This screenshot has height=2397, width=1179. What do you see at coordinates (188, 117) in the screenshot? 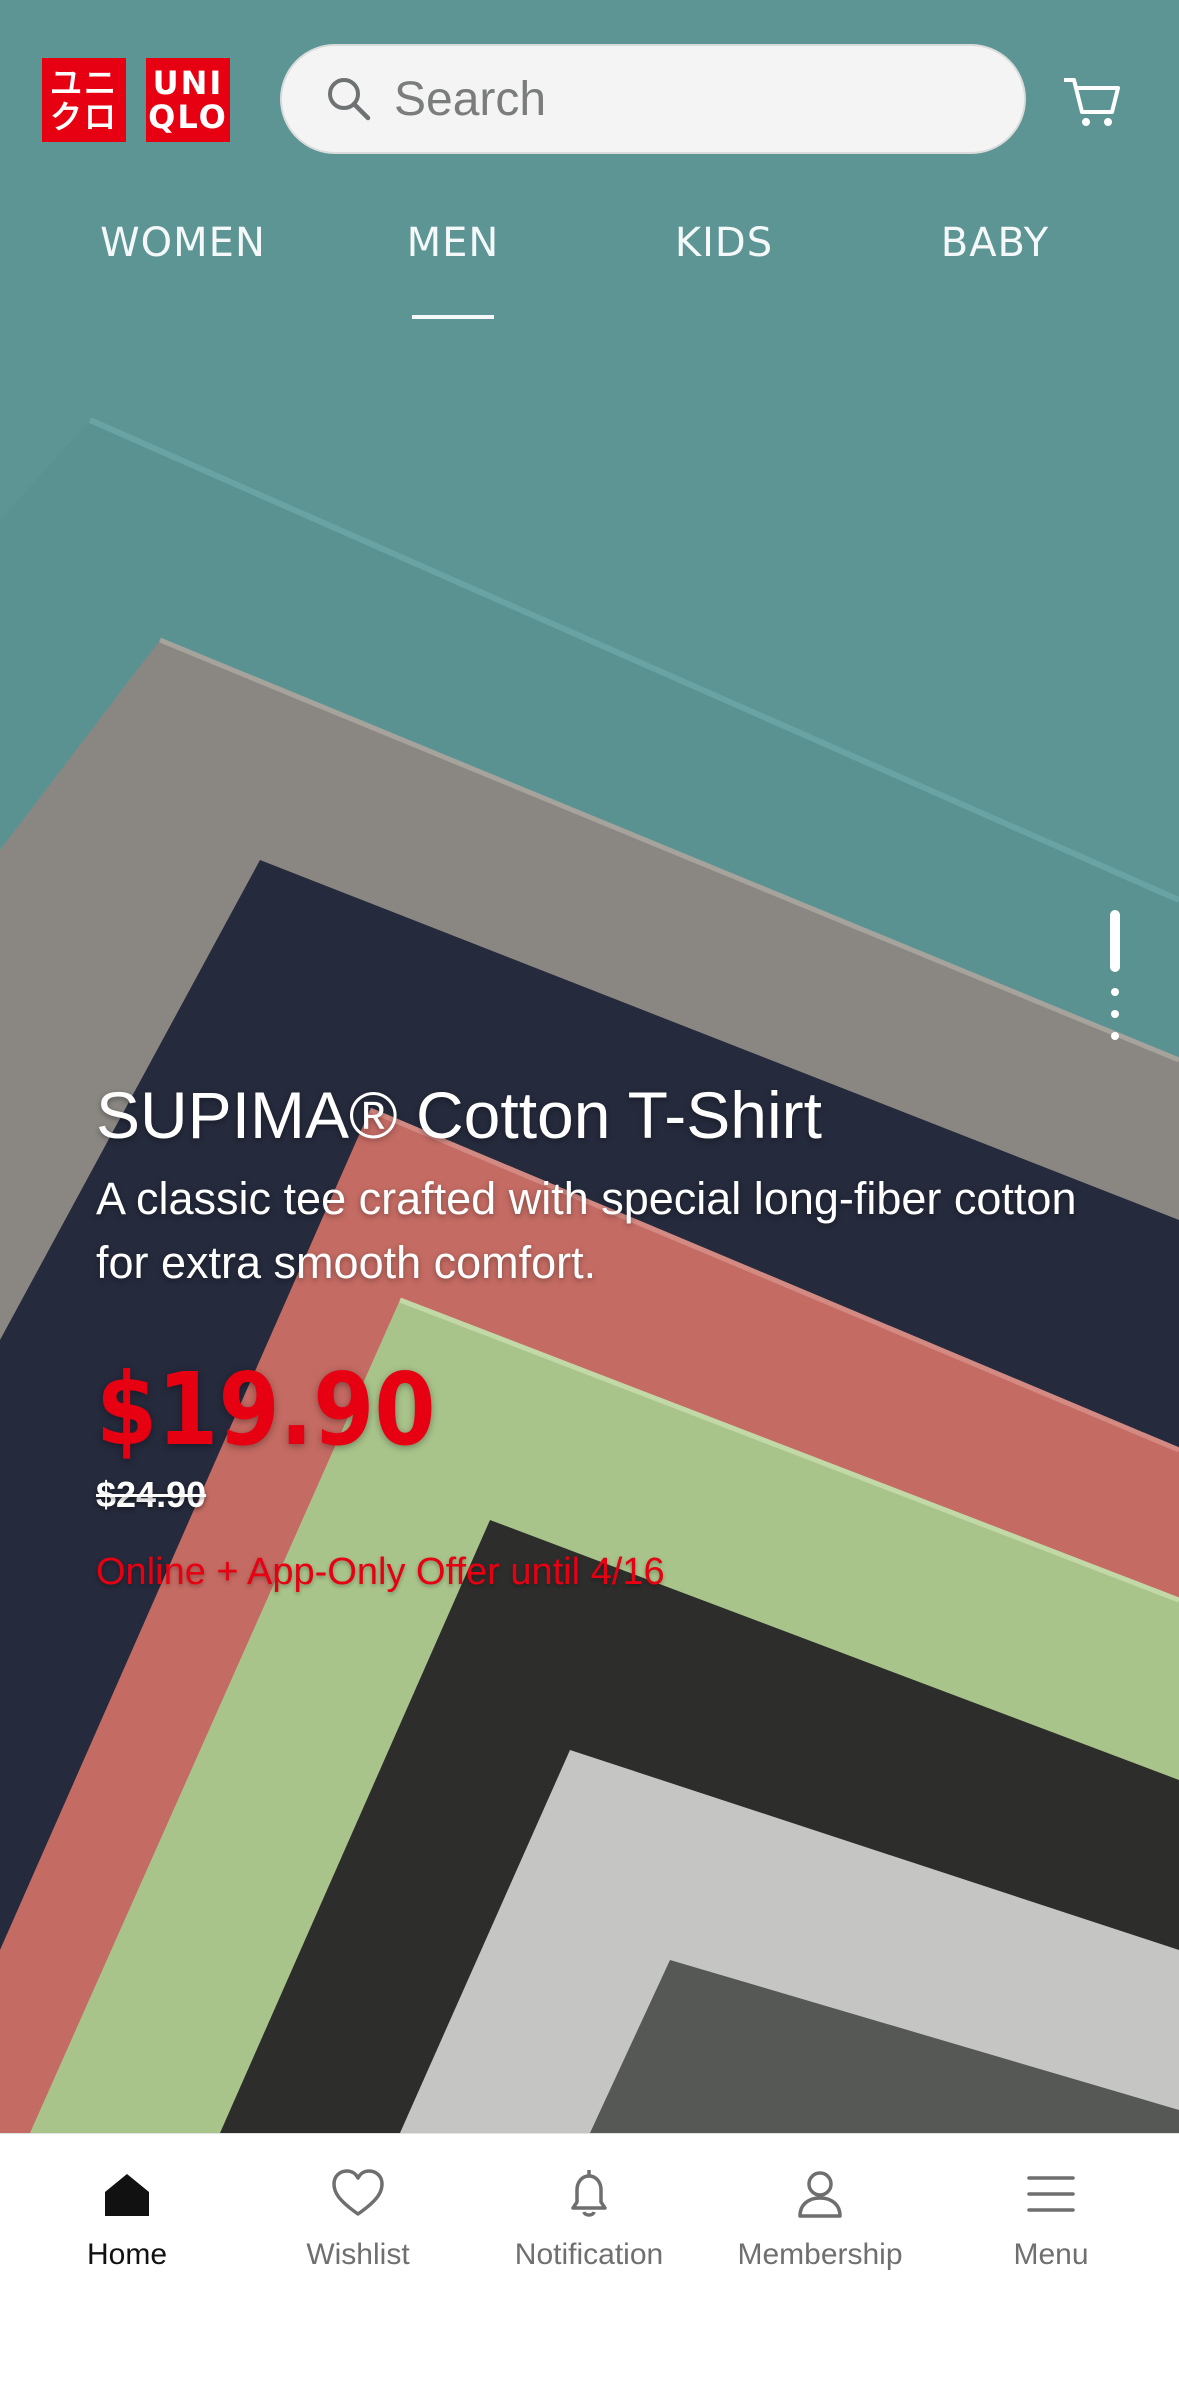
I see `logo-latin-line2: QLO` at bounding box center [188, 117].